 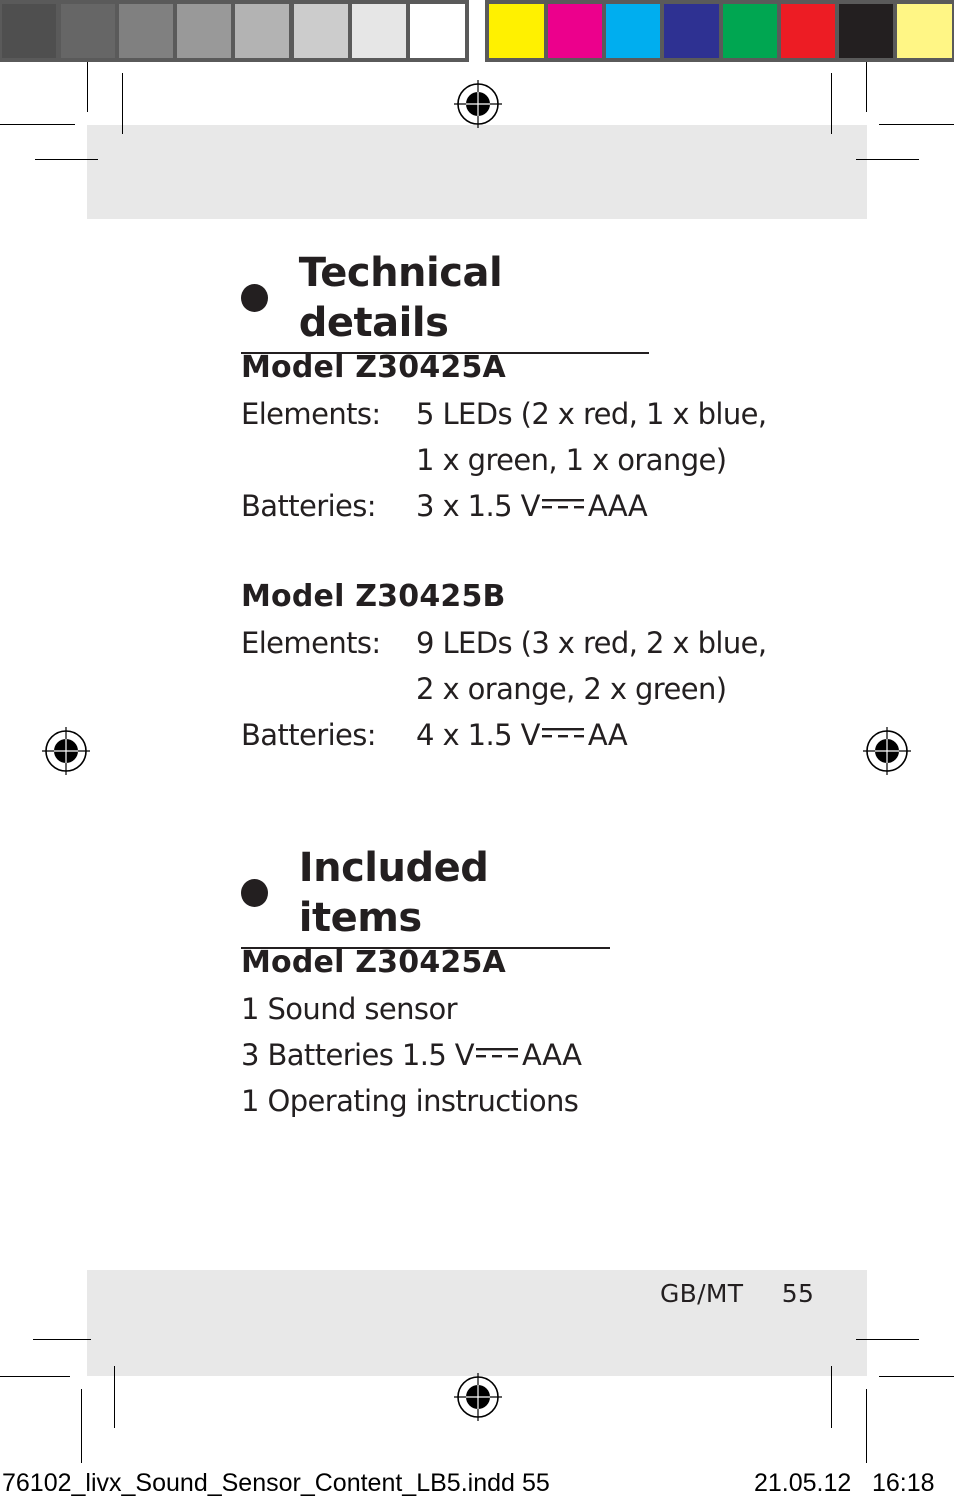 What do you see at coordinates (373, 596) in the screenshot?
I see `model-b-title: Model Z30425B` at bounding box center [373, 596].